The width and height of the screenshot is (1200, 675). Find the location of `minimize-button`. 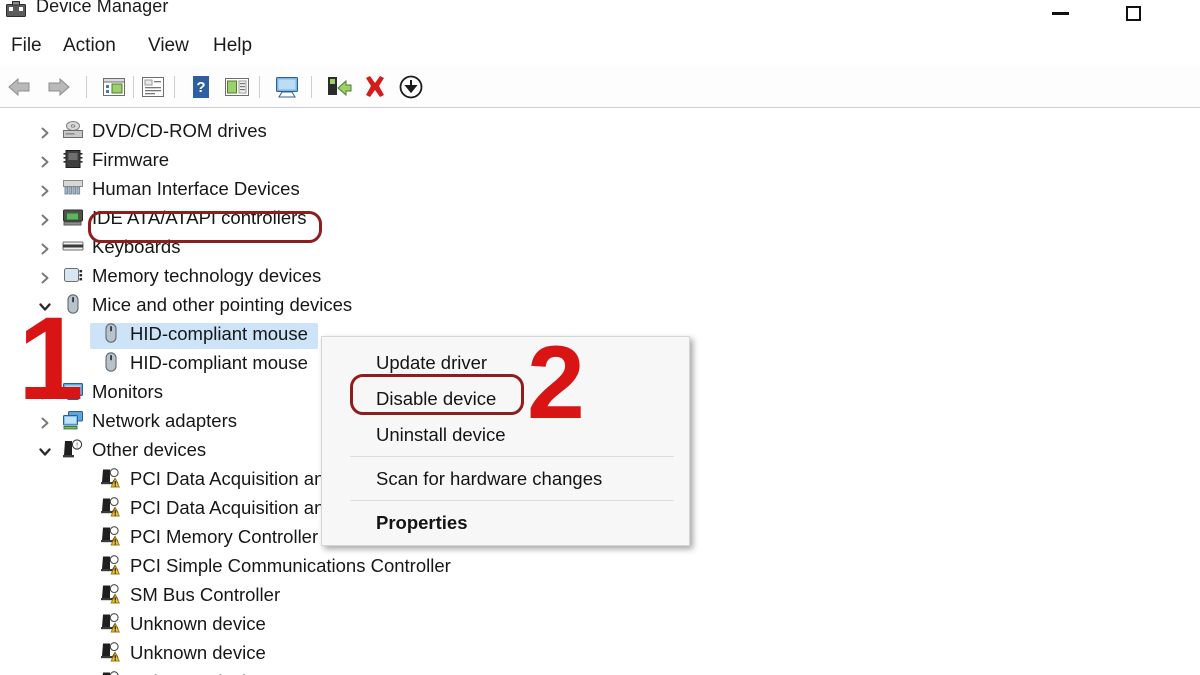

minimize-button is located at coordinates (1060, 13).